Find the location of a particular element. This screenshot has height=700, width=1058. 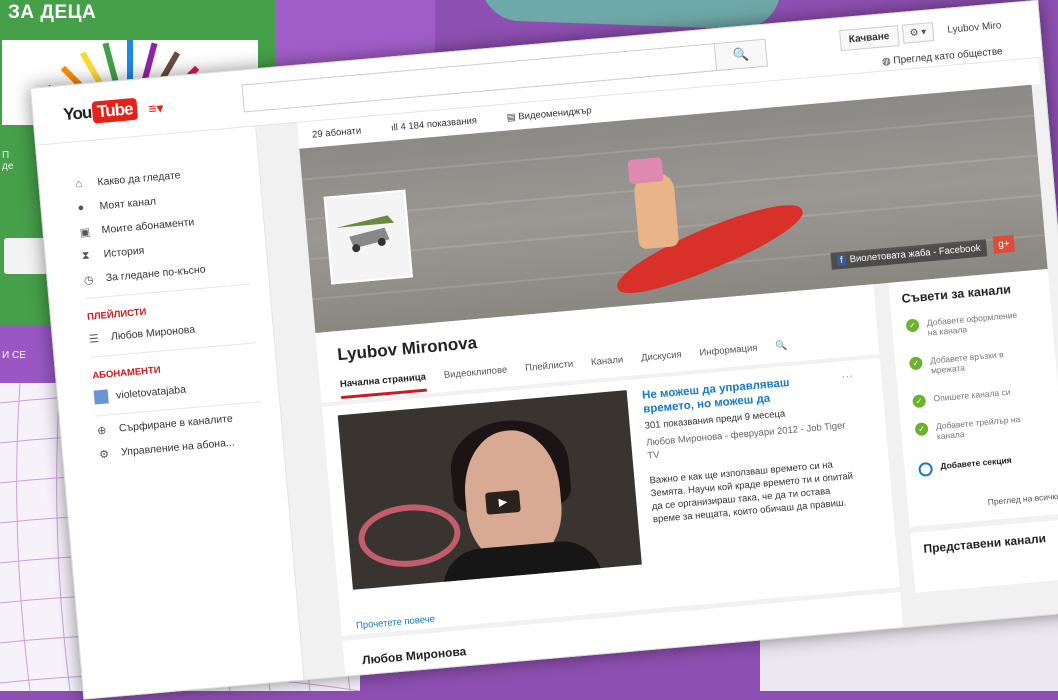

subscriptions-icon: ▣ is located at coordinates (85, 232).